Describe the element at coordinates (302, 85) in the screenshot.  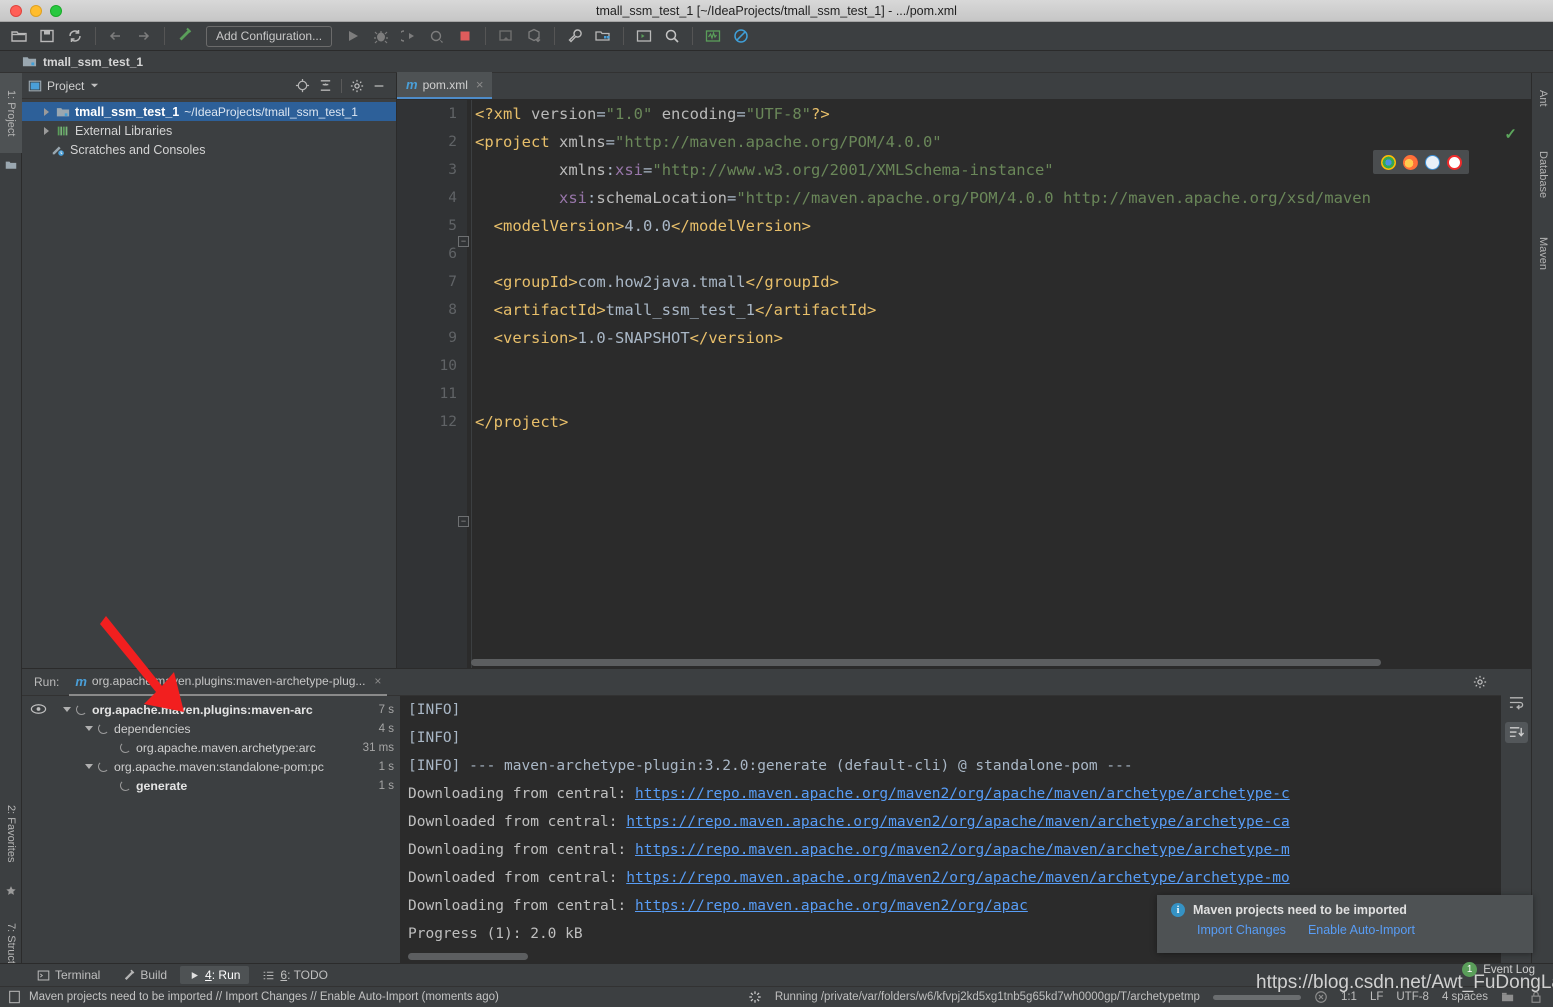
I see `locate-icon` at that location.